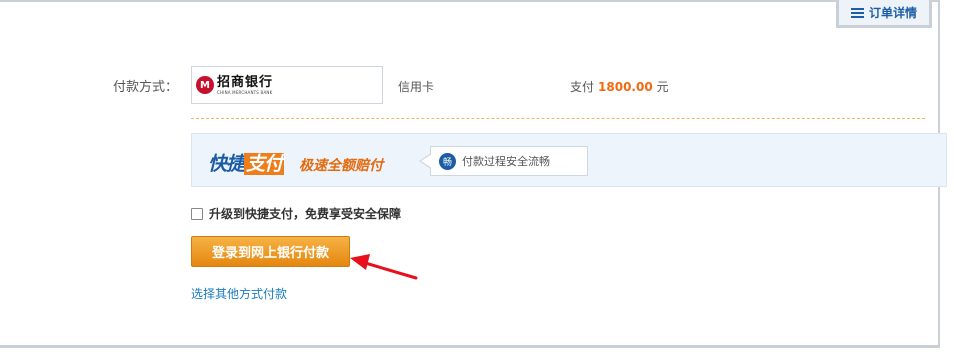 This screenshot has height=356, width=954. What do you see at coordinates (197, 213) in the screenshot?
I see `upgrade-checkbox` at bounding box center [197, 213].